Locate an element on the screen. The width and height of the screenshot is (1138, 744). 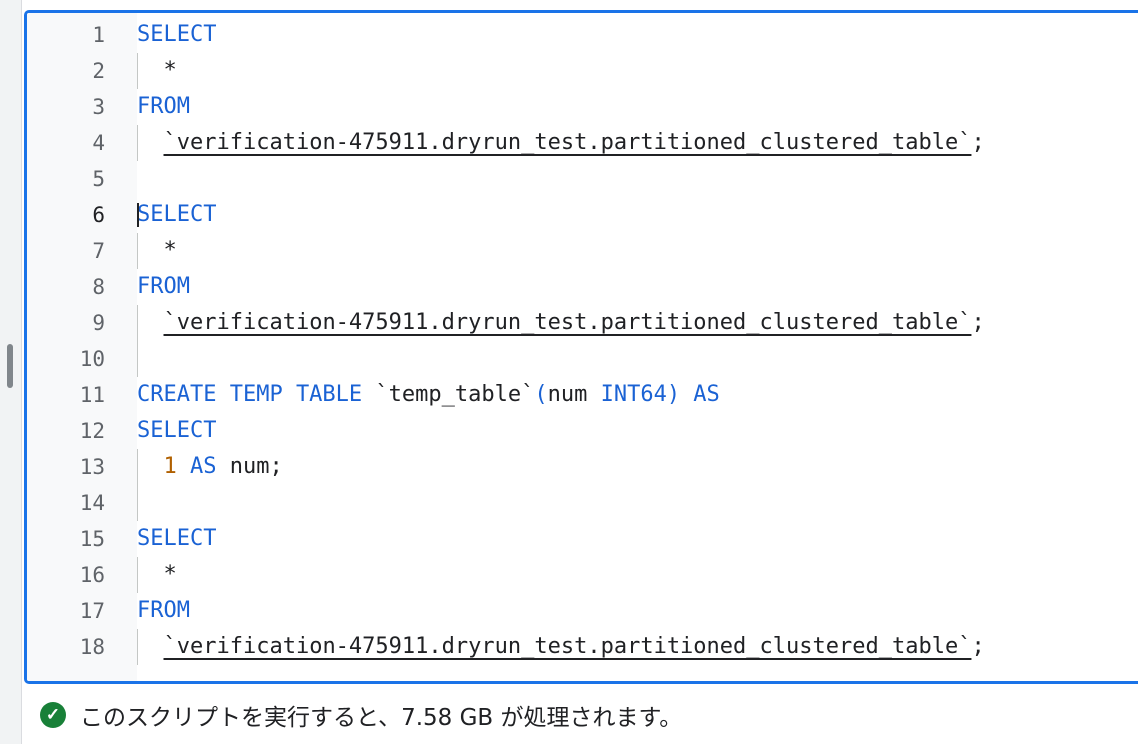
left-panel-strip is located at coordinates (11, 372).